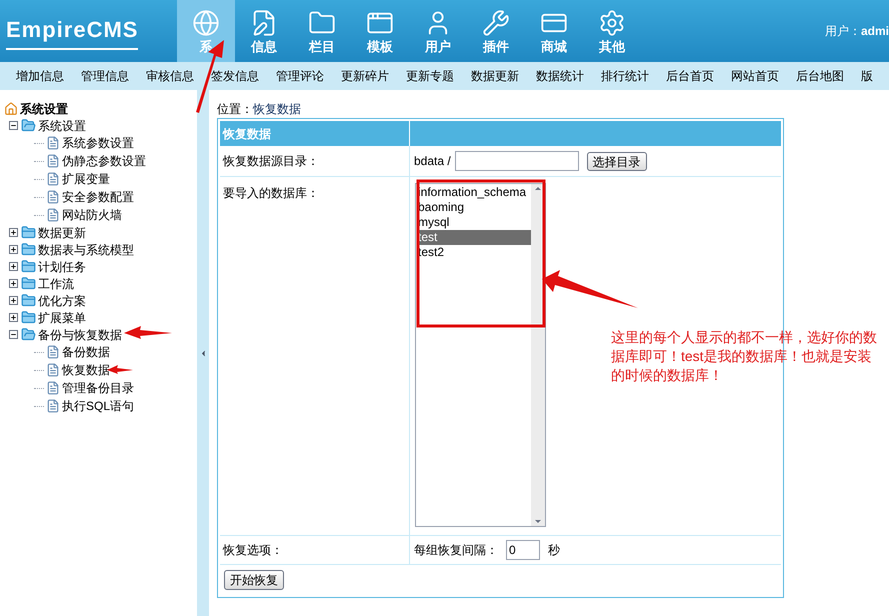 The image size is (889, 616). I want to click on field-label: 要导入的数据库：, so click(271, 193).